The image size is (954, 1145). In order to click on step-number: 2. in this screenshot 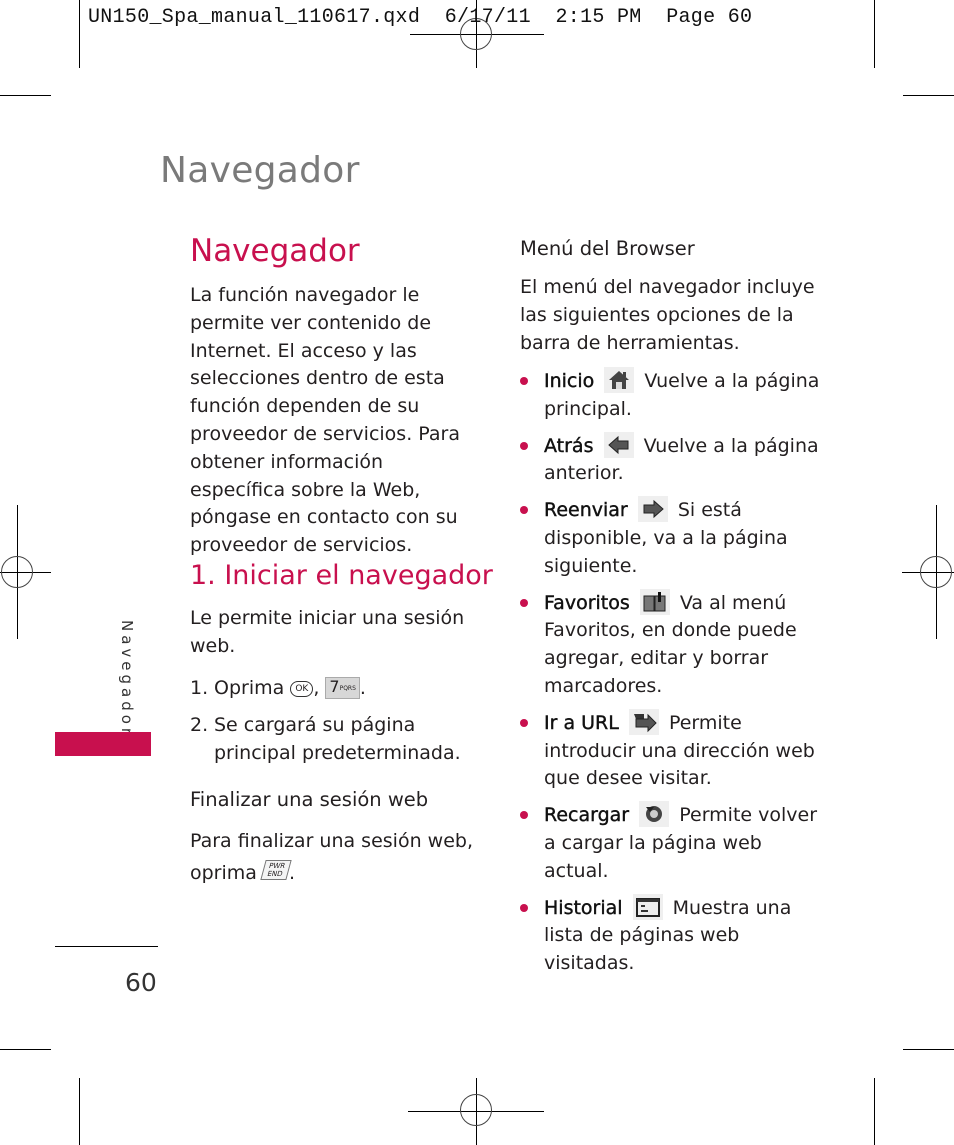, I will do `click(199, 724)`.